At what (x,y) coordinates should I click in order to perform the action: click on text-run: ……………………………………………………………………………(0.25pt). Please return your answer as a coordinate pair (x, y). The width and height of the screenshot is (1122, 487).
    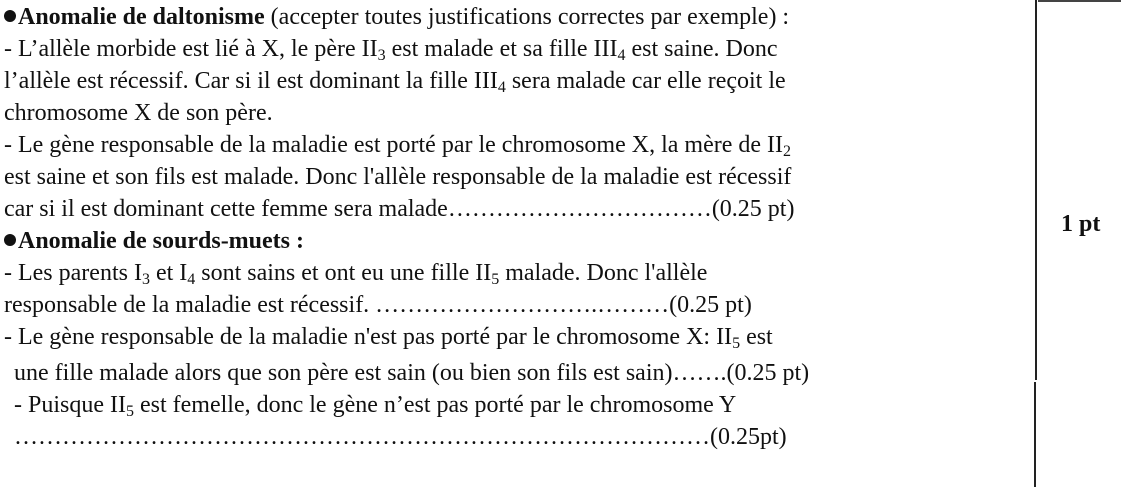
    Looking at the image, I should click on (400, 437).